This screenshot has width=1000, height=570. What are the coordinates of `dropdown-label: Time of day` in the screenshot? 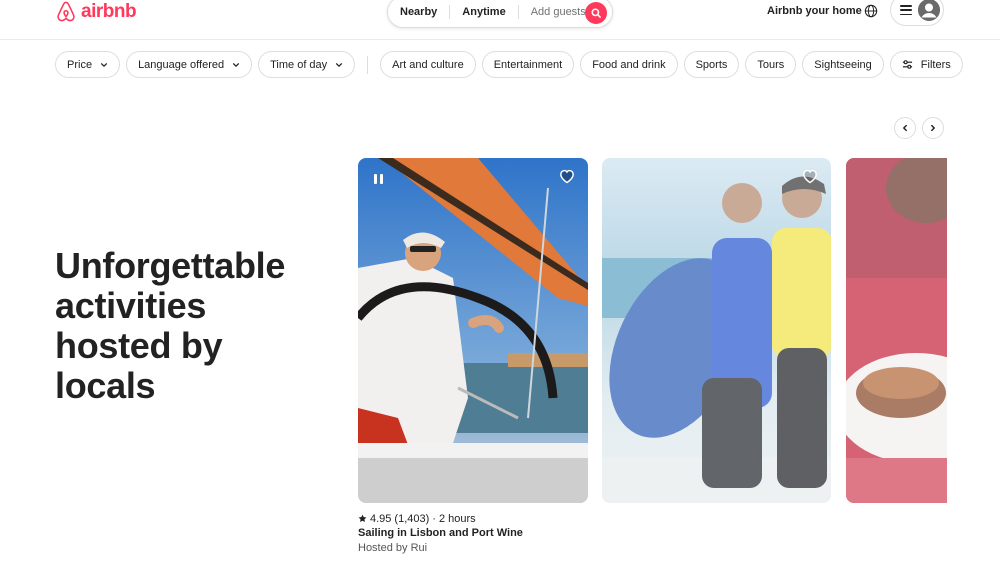 It's located at (299, 64).